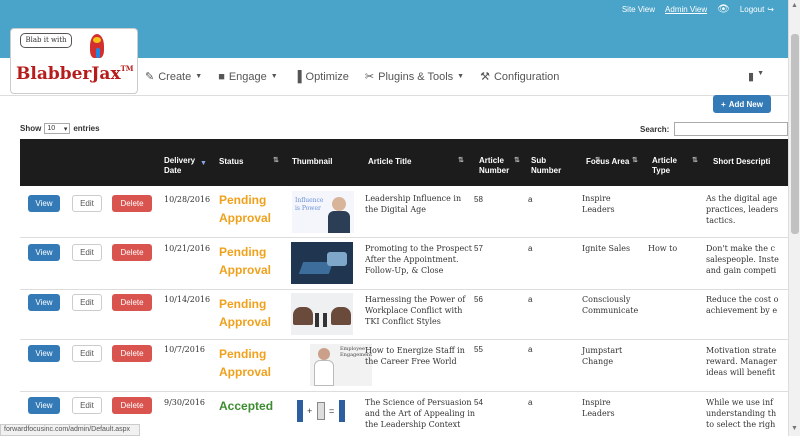 The image size is (800, 436). Describe the element at coordinates (86, 128) in the screenshot. I see `entries-label: entries` at that location.